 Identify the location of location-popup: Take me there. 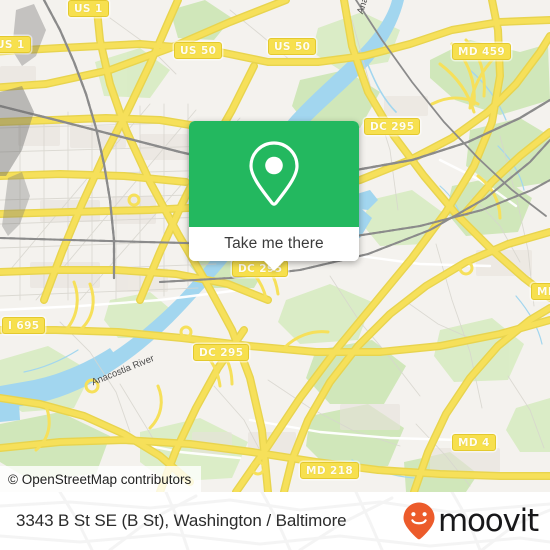
(274, 196).